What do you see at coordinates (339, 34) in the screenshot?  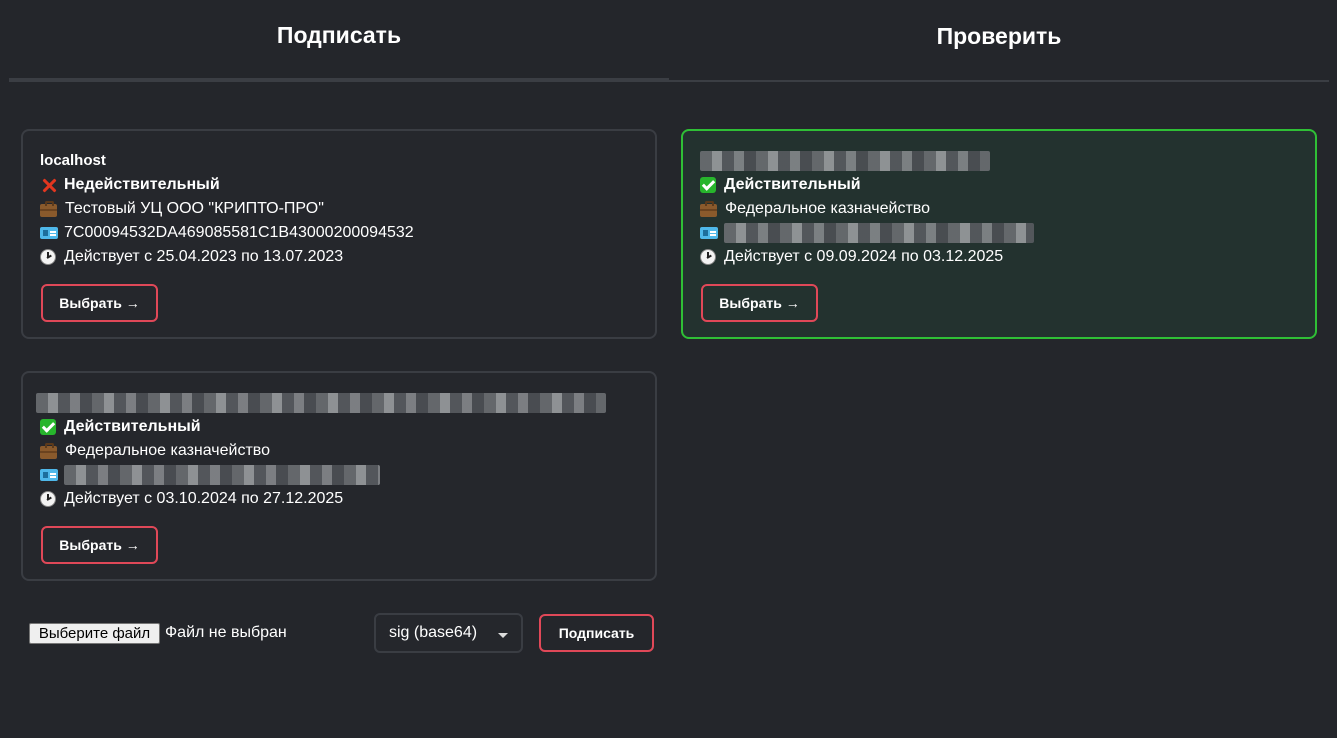 I see `tab-sign-label: Подписать` at bounding box center [339, 34].